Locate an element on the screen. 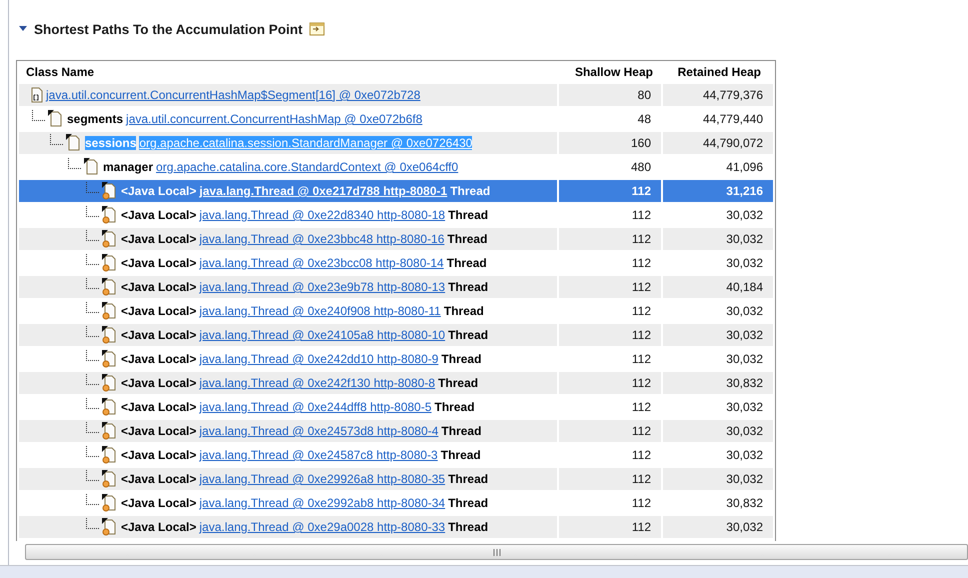  retained-heap-cell: 44,790,072 is located at coordinates (718, 143).